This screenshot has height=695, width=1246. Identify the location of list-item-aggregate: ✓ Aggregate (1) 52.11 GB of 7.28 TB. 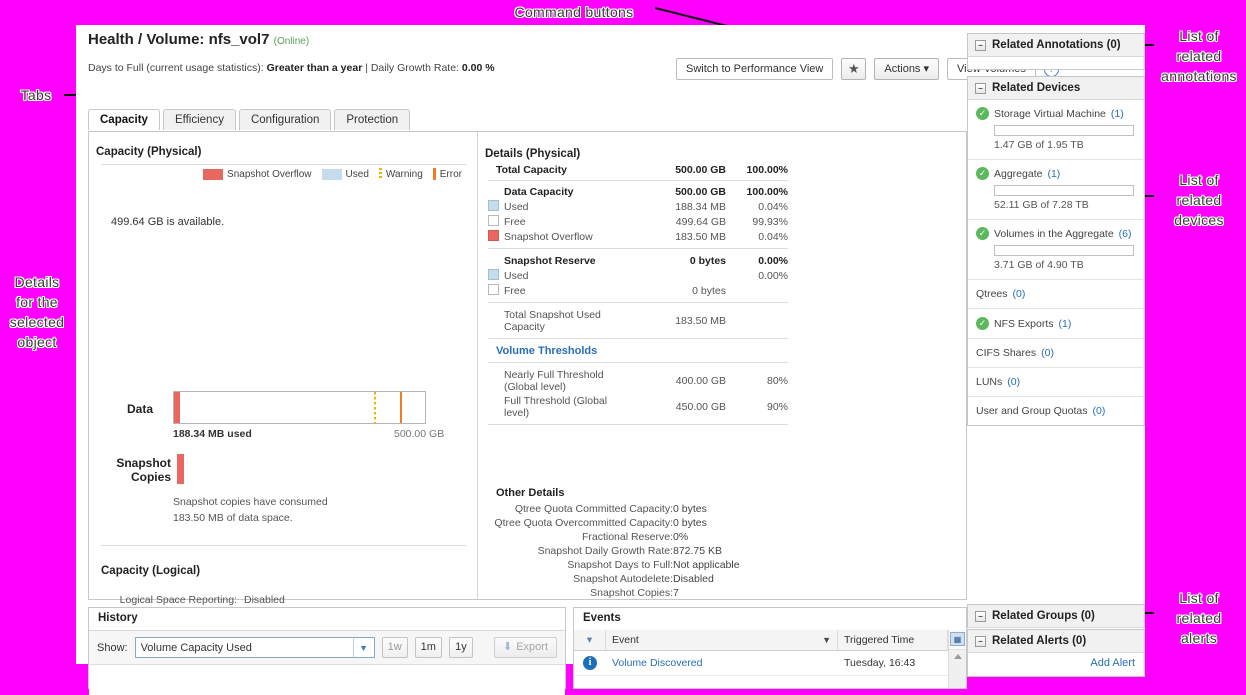
(1056, 190).